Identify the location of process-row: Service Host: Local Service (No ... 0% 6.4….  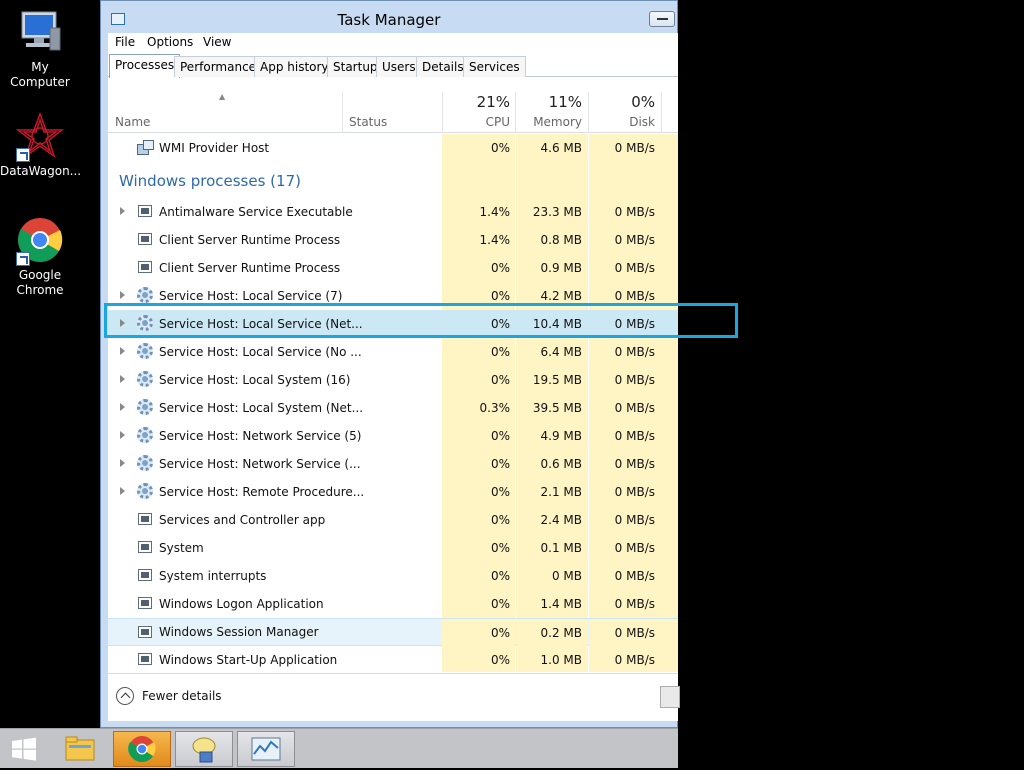
(393, 352).